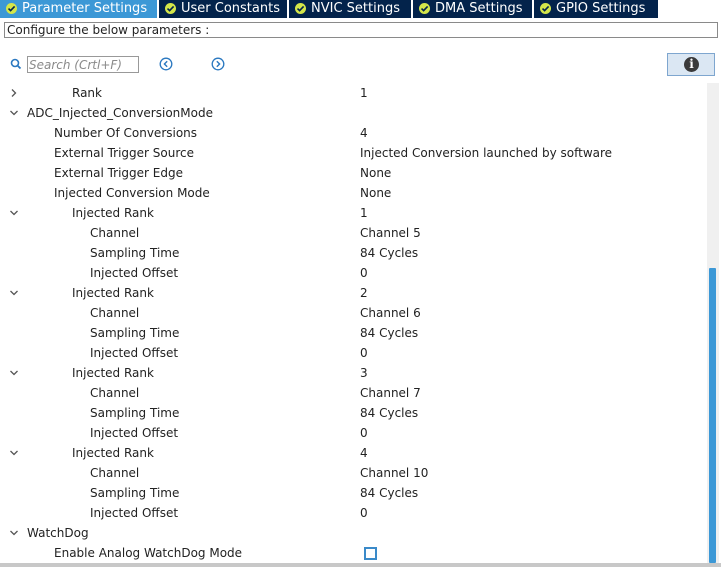 Image resolution: width=721 pixels, height=567 pixels. Describe the element at coordinates (85, 8) in the screenshot. I see `tab-label: Parameter Settings` at that location.